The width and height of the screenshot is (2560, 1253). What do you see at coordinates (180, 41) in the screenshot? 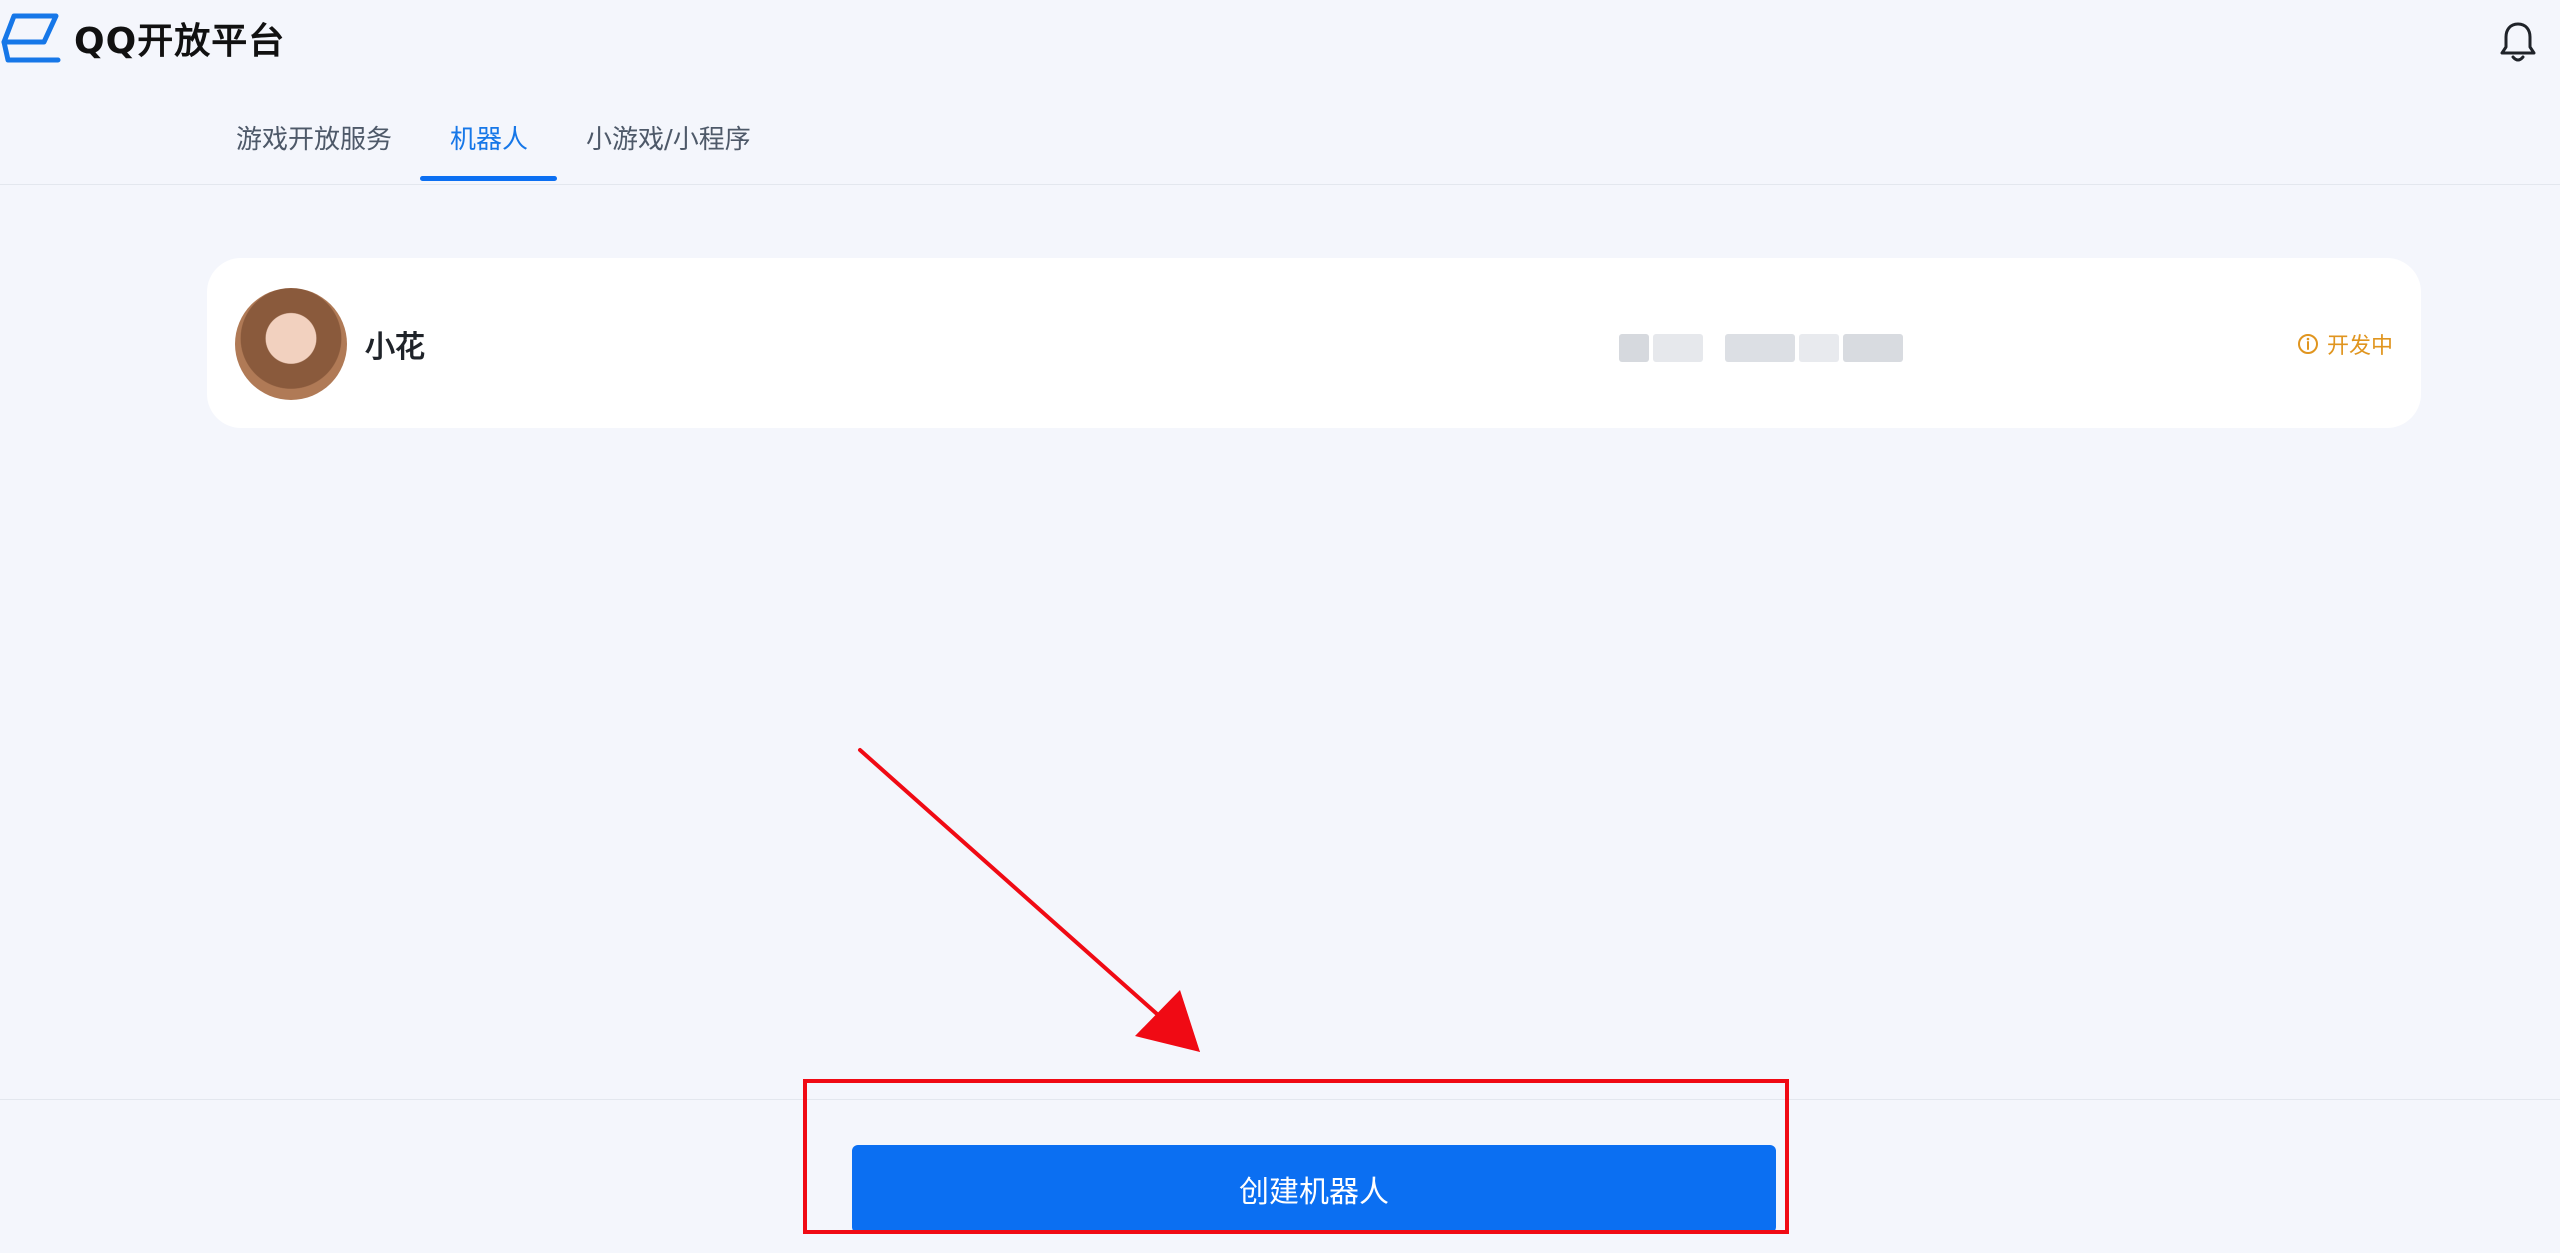
I see `logo-text: QQ开放平台` at bounding box center [180, 41].